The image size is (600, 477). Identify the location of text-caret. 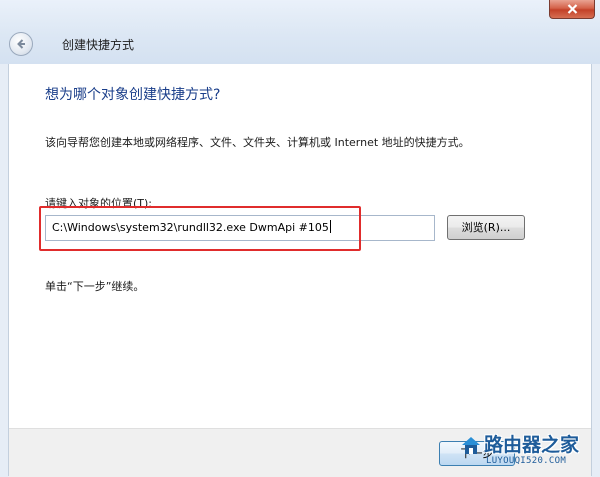
(330, 226).